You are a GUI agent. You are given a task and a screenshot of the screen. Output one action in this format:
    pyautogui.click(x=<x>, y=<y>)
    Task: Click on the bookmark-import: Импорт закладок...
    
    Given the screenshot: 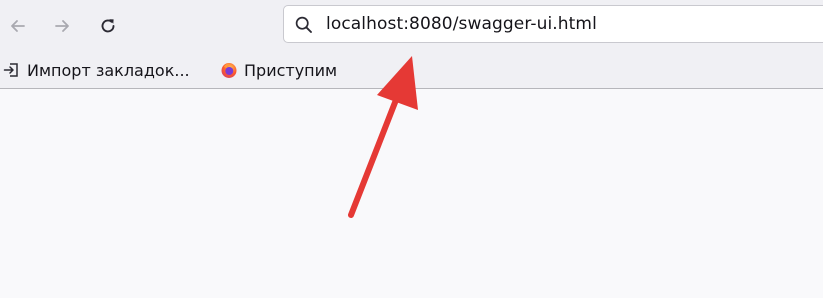 What is the action you would take?
    pyautogui.click(x=96, y=70)
    